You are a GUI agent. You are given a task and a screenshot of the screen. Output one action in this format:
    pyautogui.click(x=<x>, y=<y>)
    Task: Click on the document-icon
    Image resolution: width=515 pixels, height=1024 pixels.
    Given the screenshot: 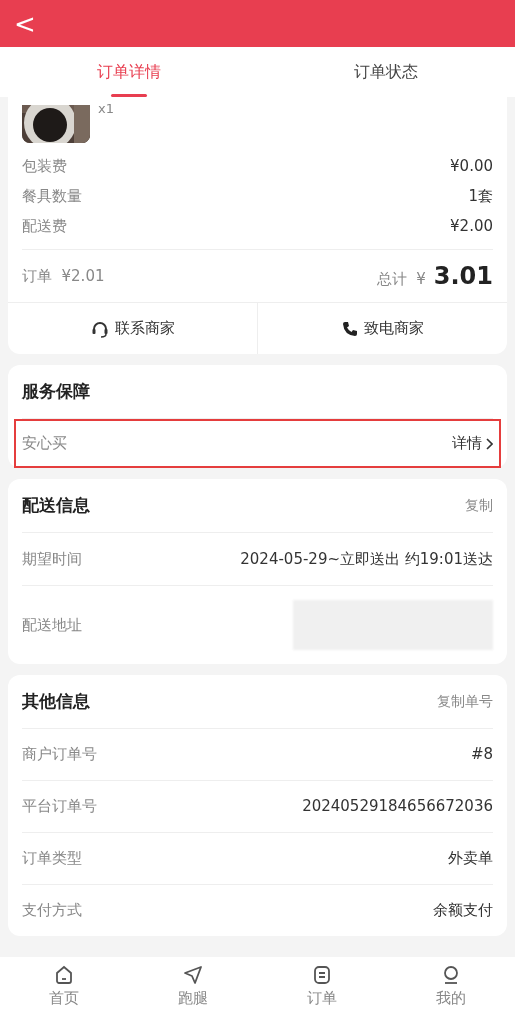 What is the action you would take?
    pyautogui.click(x=321, y=975)
    